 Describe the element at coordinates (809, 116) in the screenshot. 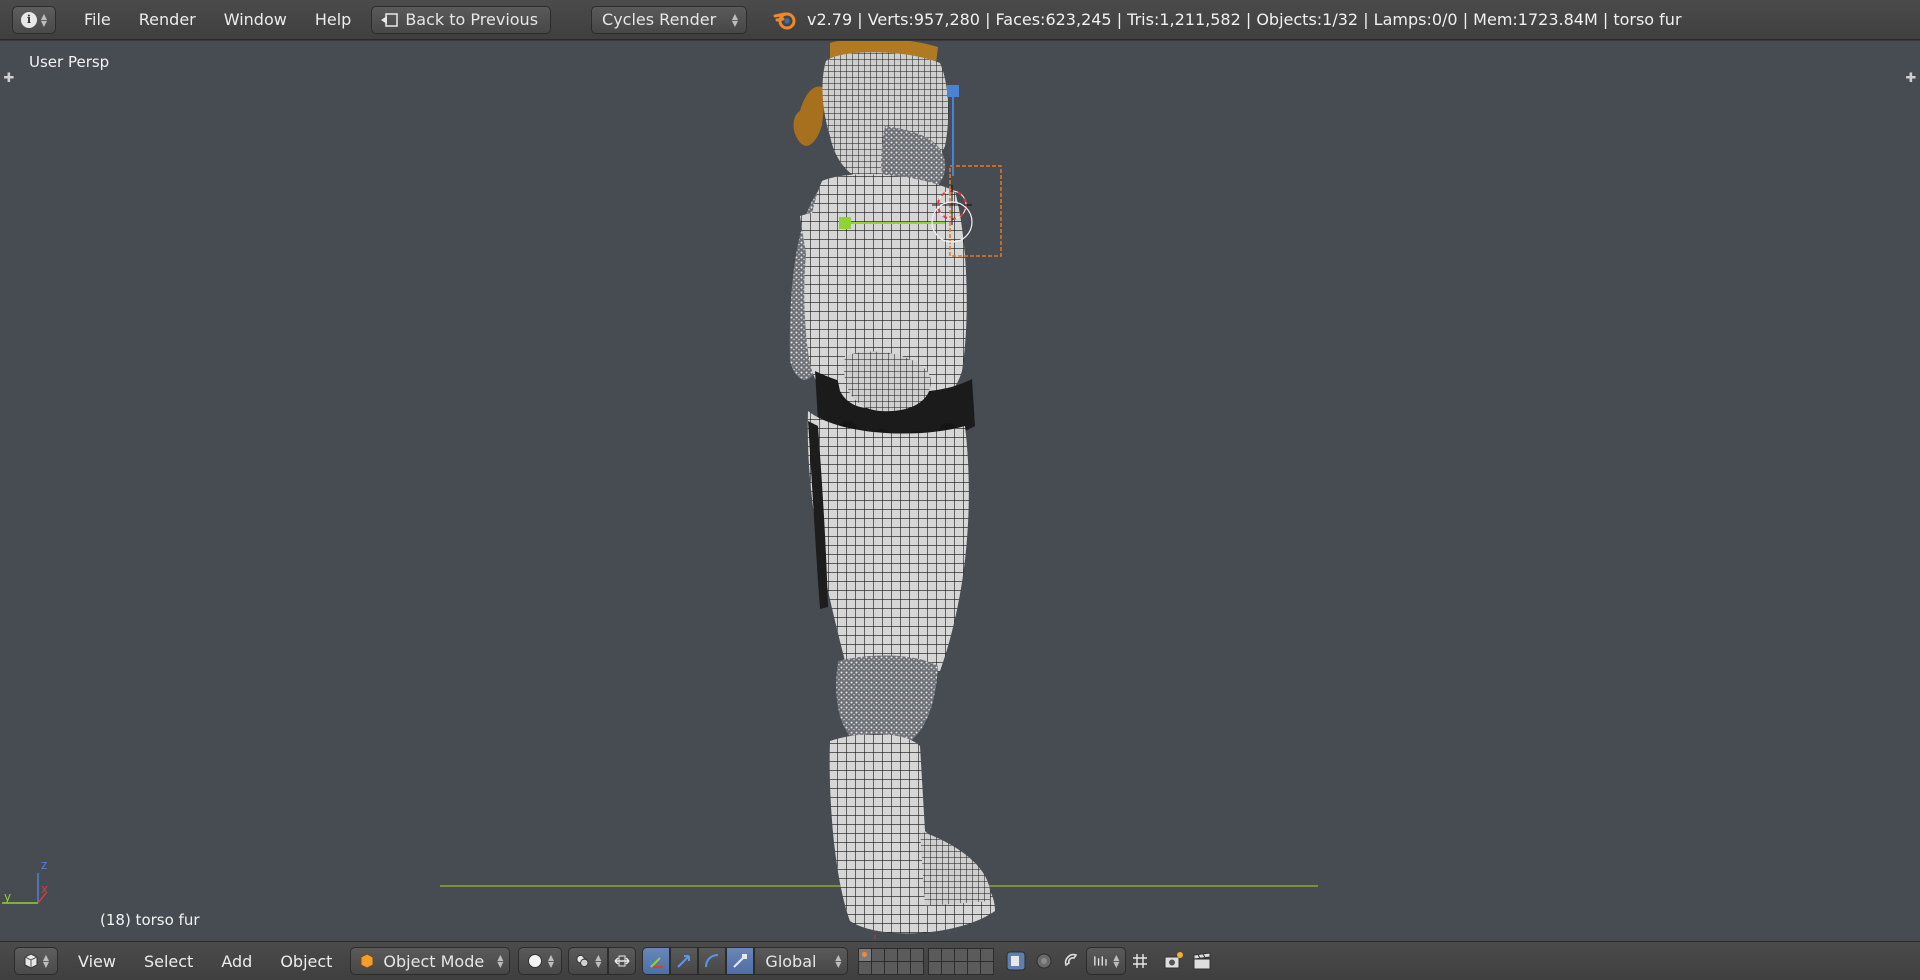

I see `hair` at that location.